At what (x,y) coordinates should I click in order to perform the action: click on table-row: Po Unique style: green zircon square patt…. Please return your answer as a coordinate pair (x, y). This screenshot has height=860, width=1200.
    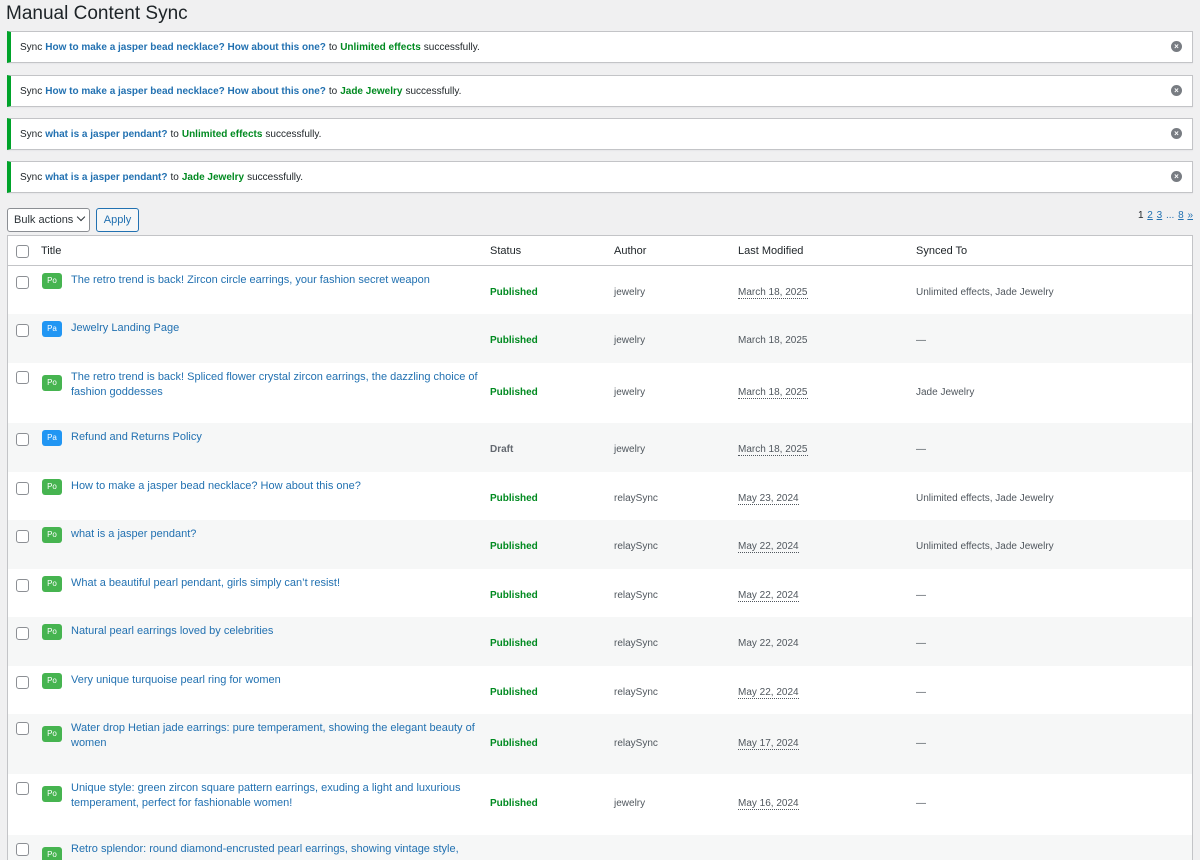
    Looking at the image, I should click on (600, 804).